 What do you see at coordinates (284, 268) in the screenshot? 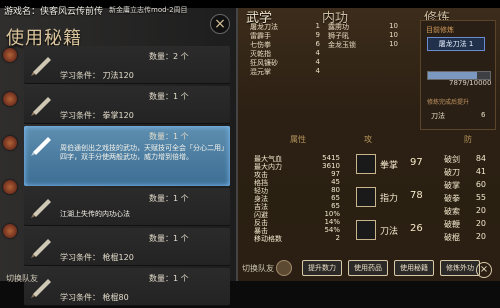
I see `switch-companion-icon` at bounding box center [284, 268].